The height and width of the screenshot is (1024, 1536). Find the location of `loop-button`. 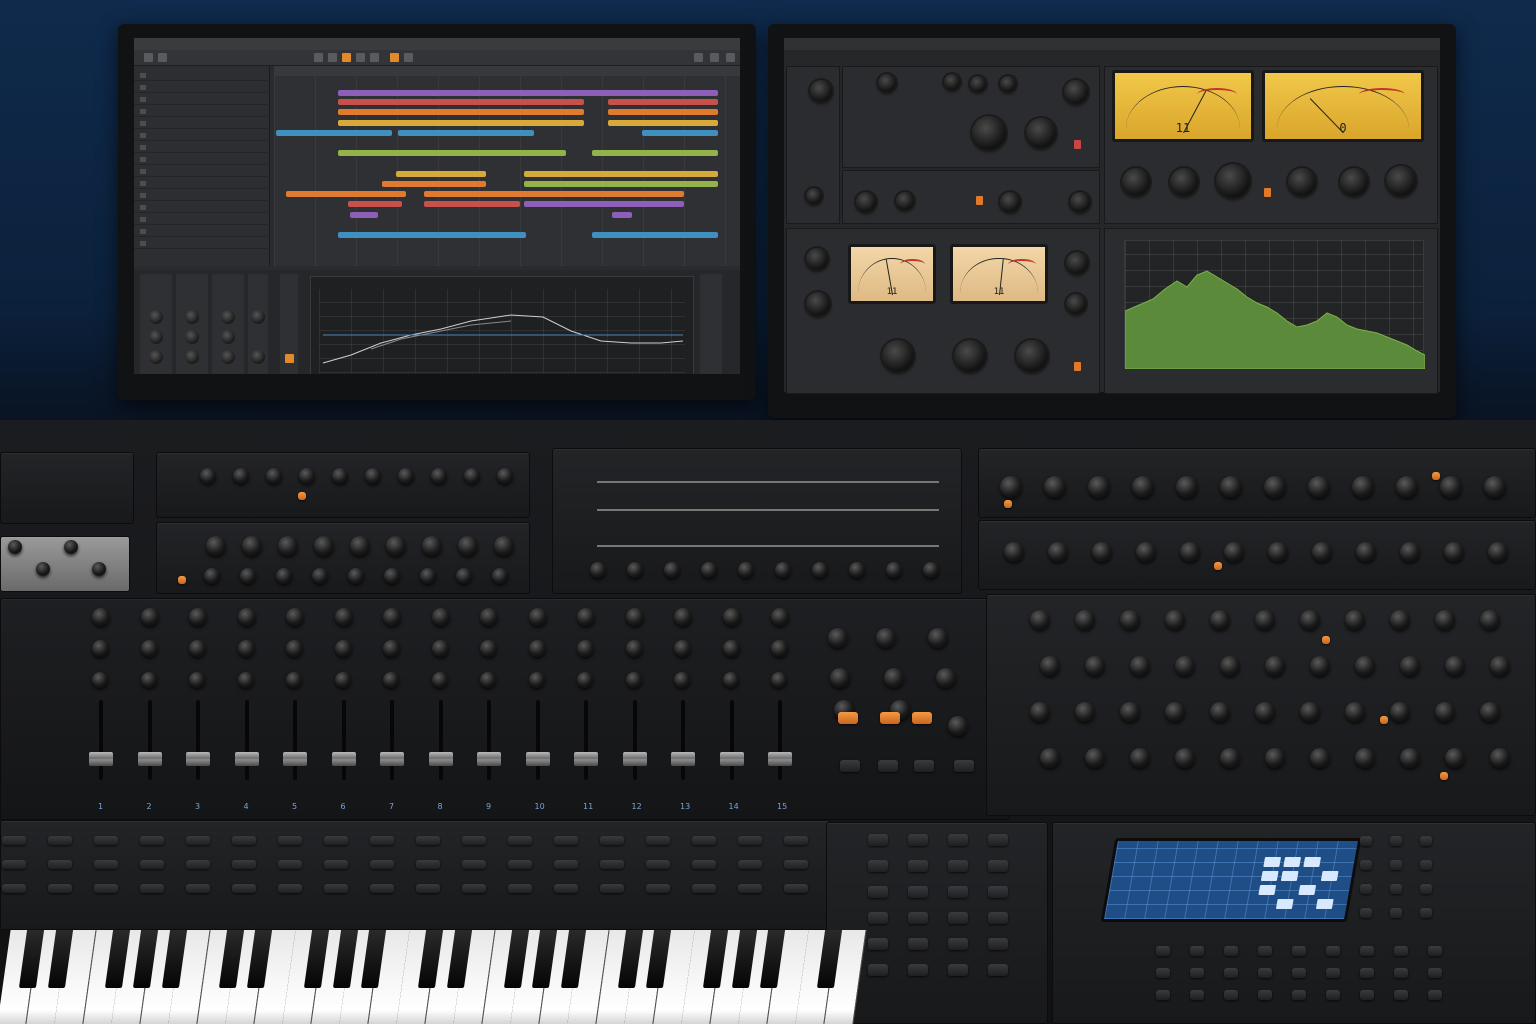

loop-button is located at coordinates (394, 57).